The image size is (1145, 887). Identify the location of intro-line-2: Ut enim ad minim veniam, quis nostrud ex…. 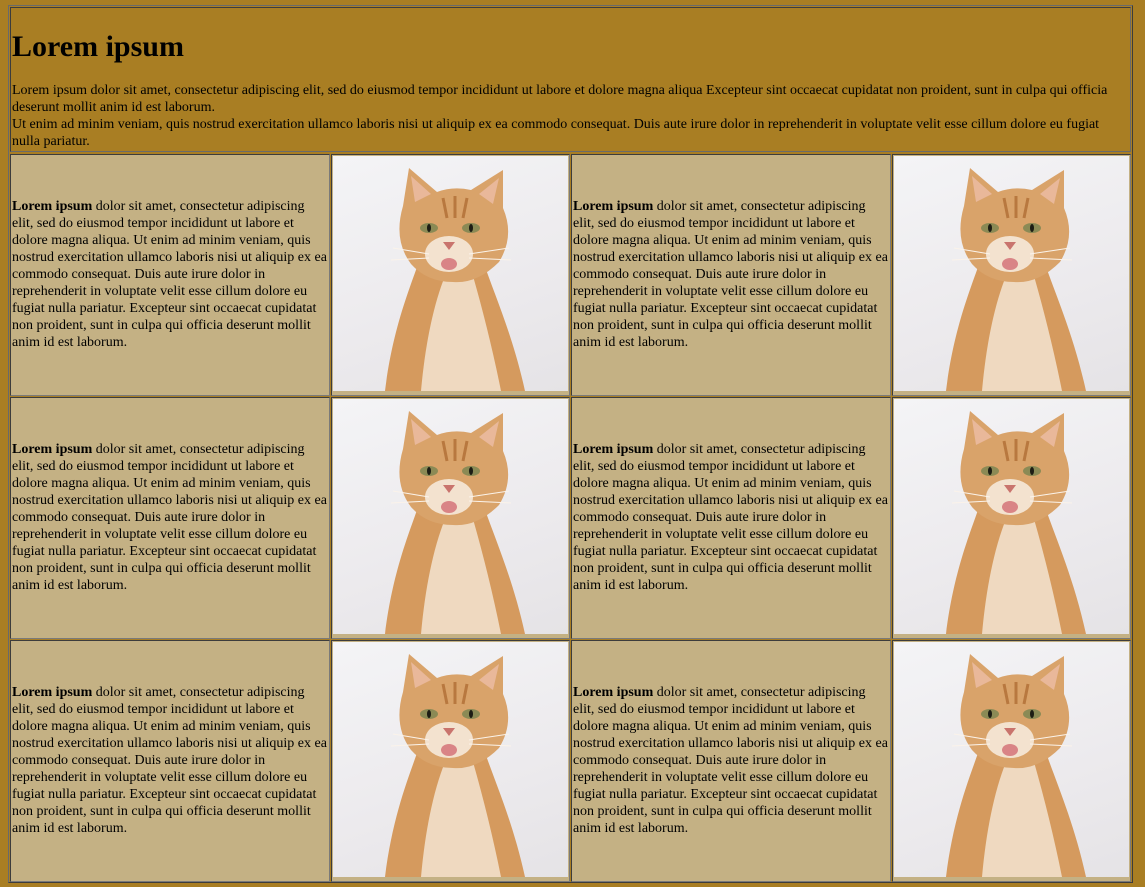
(556, 133).